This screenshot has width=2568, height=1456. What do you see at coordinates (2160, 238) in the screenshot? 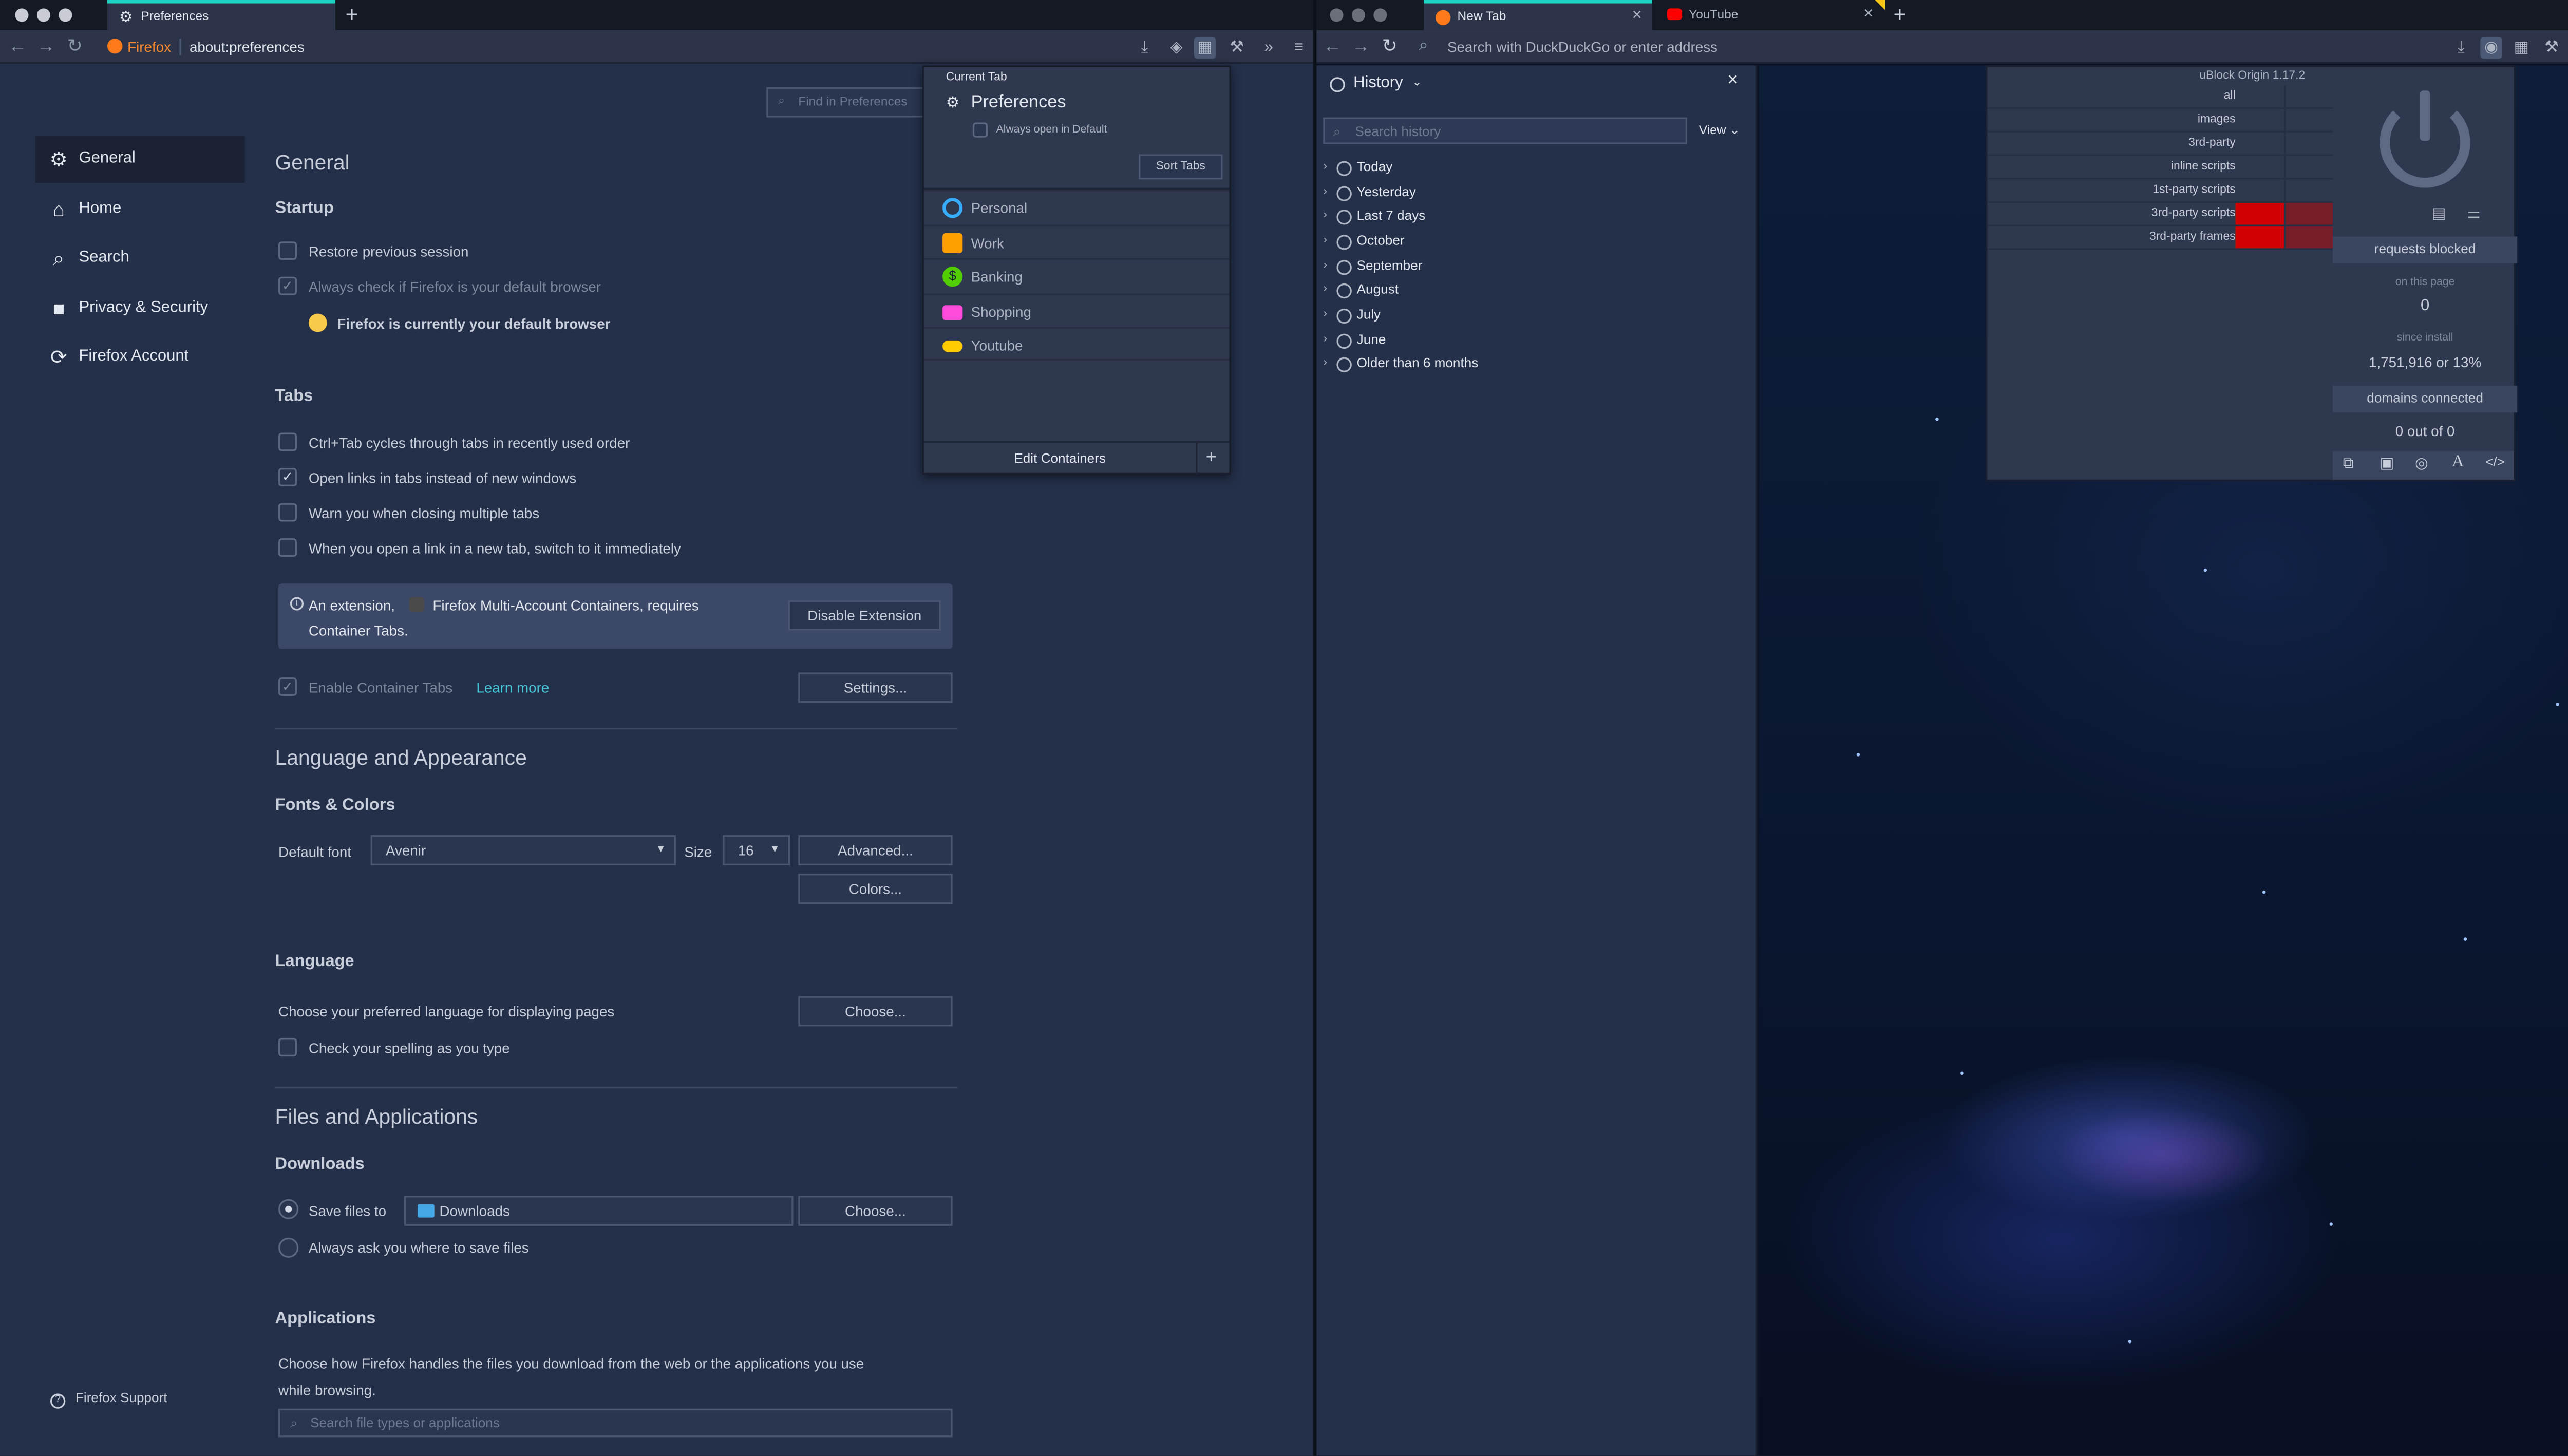
I see `ublock-rule-row: 3rd-party frames` at bounding box center [2160, 238].